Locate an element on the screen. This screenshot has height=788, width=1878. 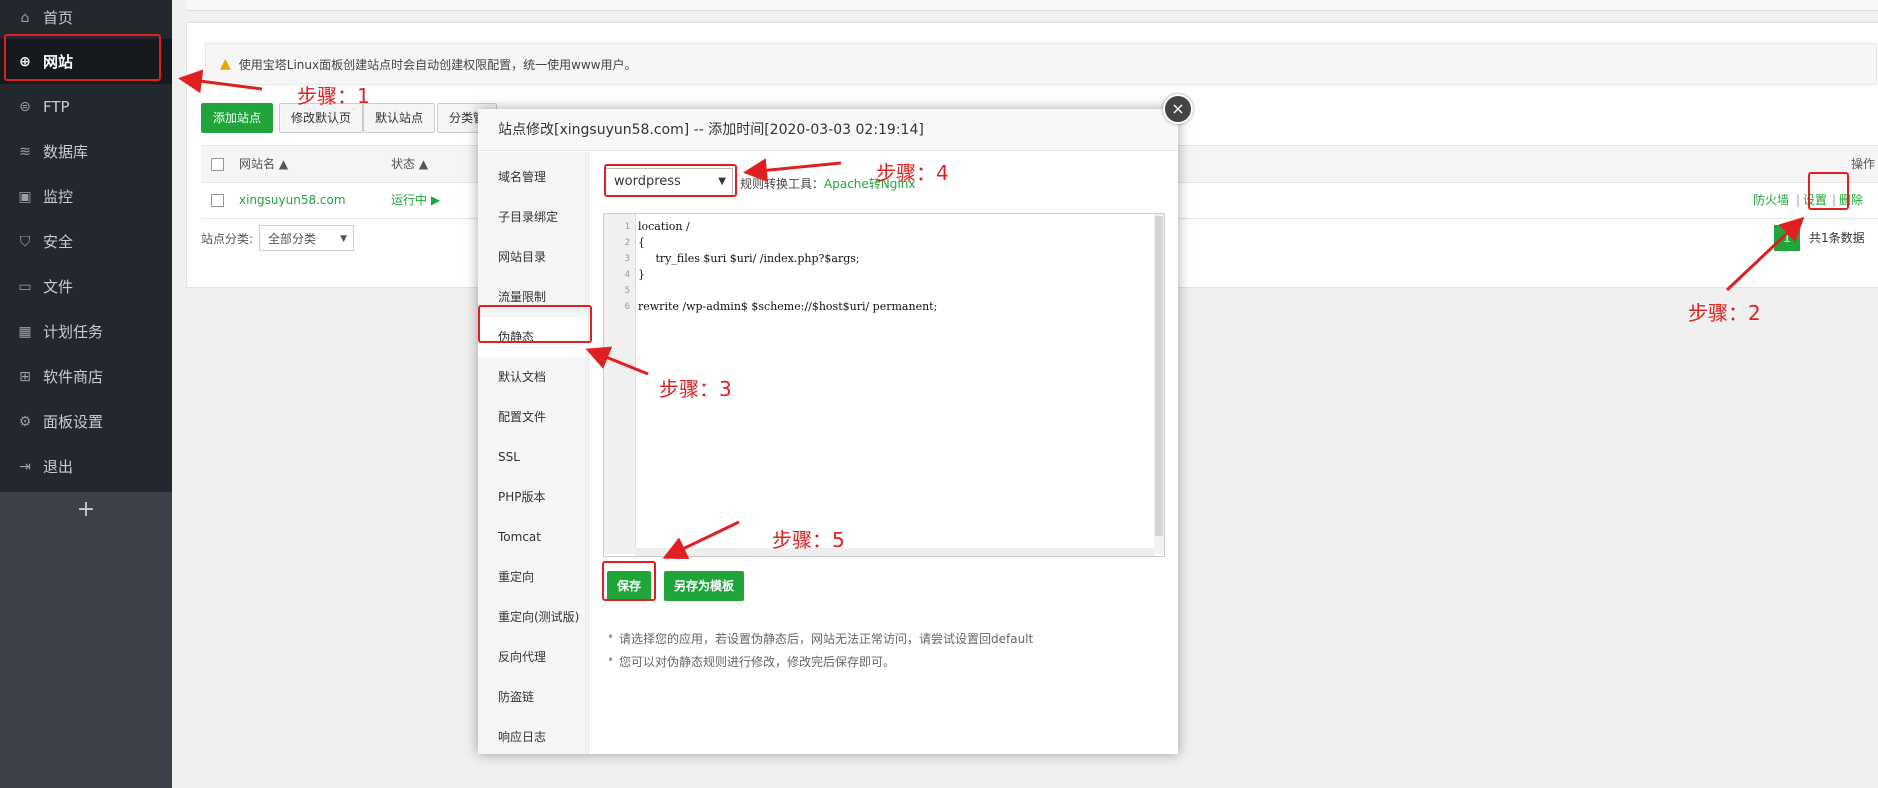
step-label-2: 步骤：2 is located at coordinates (1724, 313).